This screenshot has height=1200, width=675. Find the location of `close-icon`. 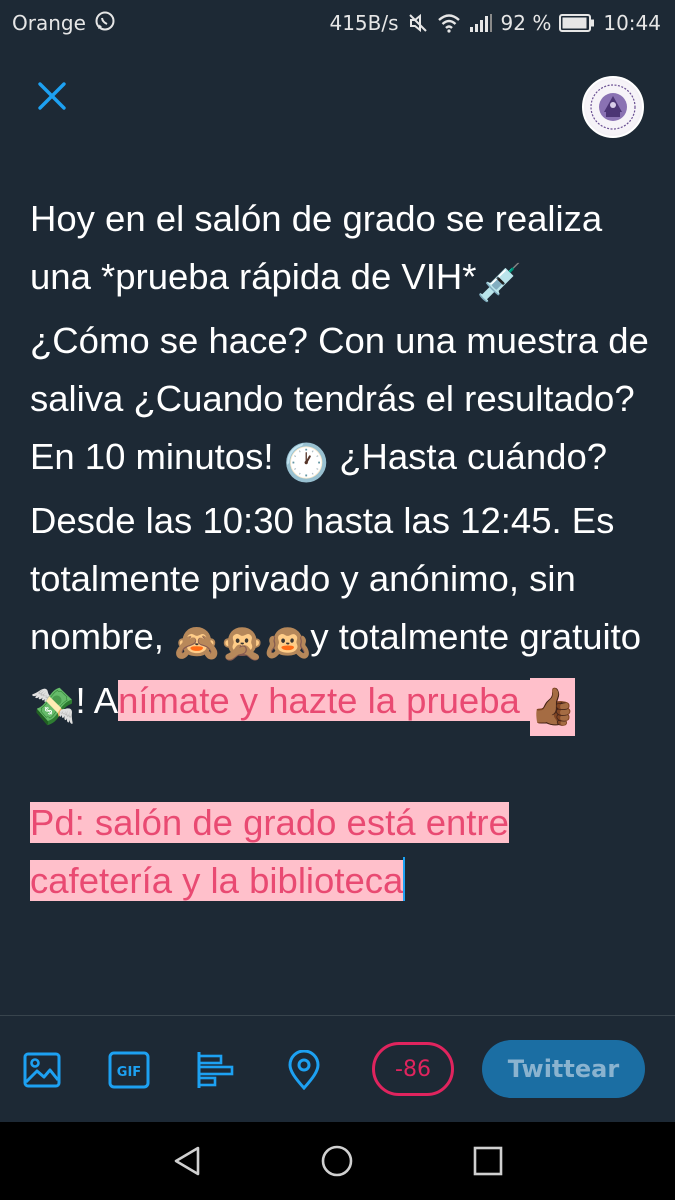

close-icon is located at coordinates (52, 98).